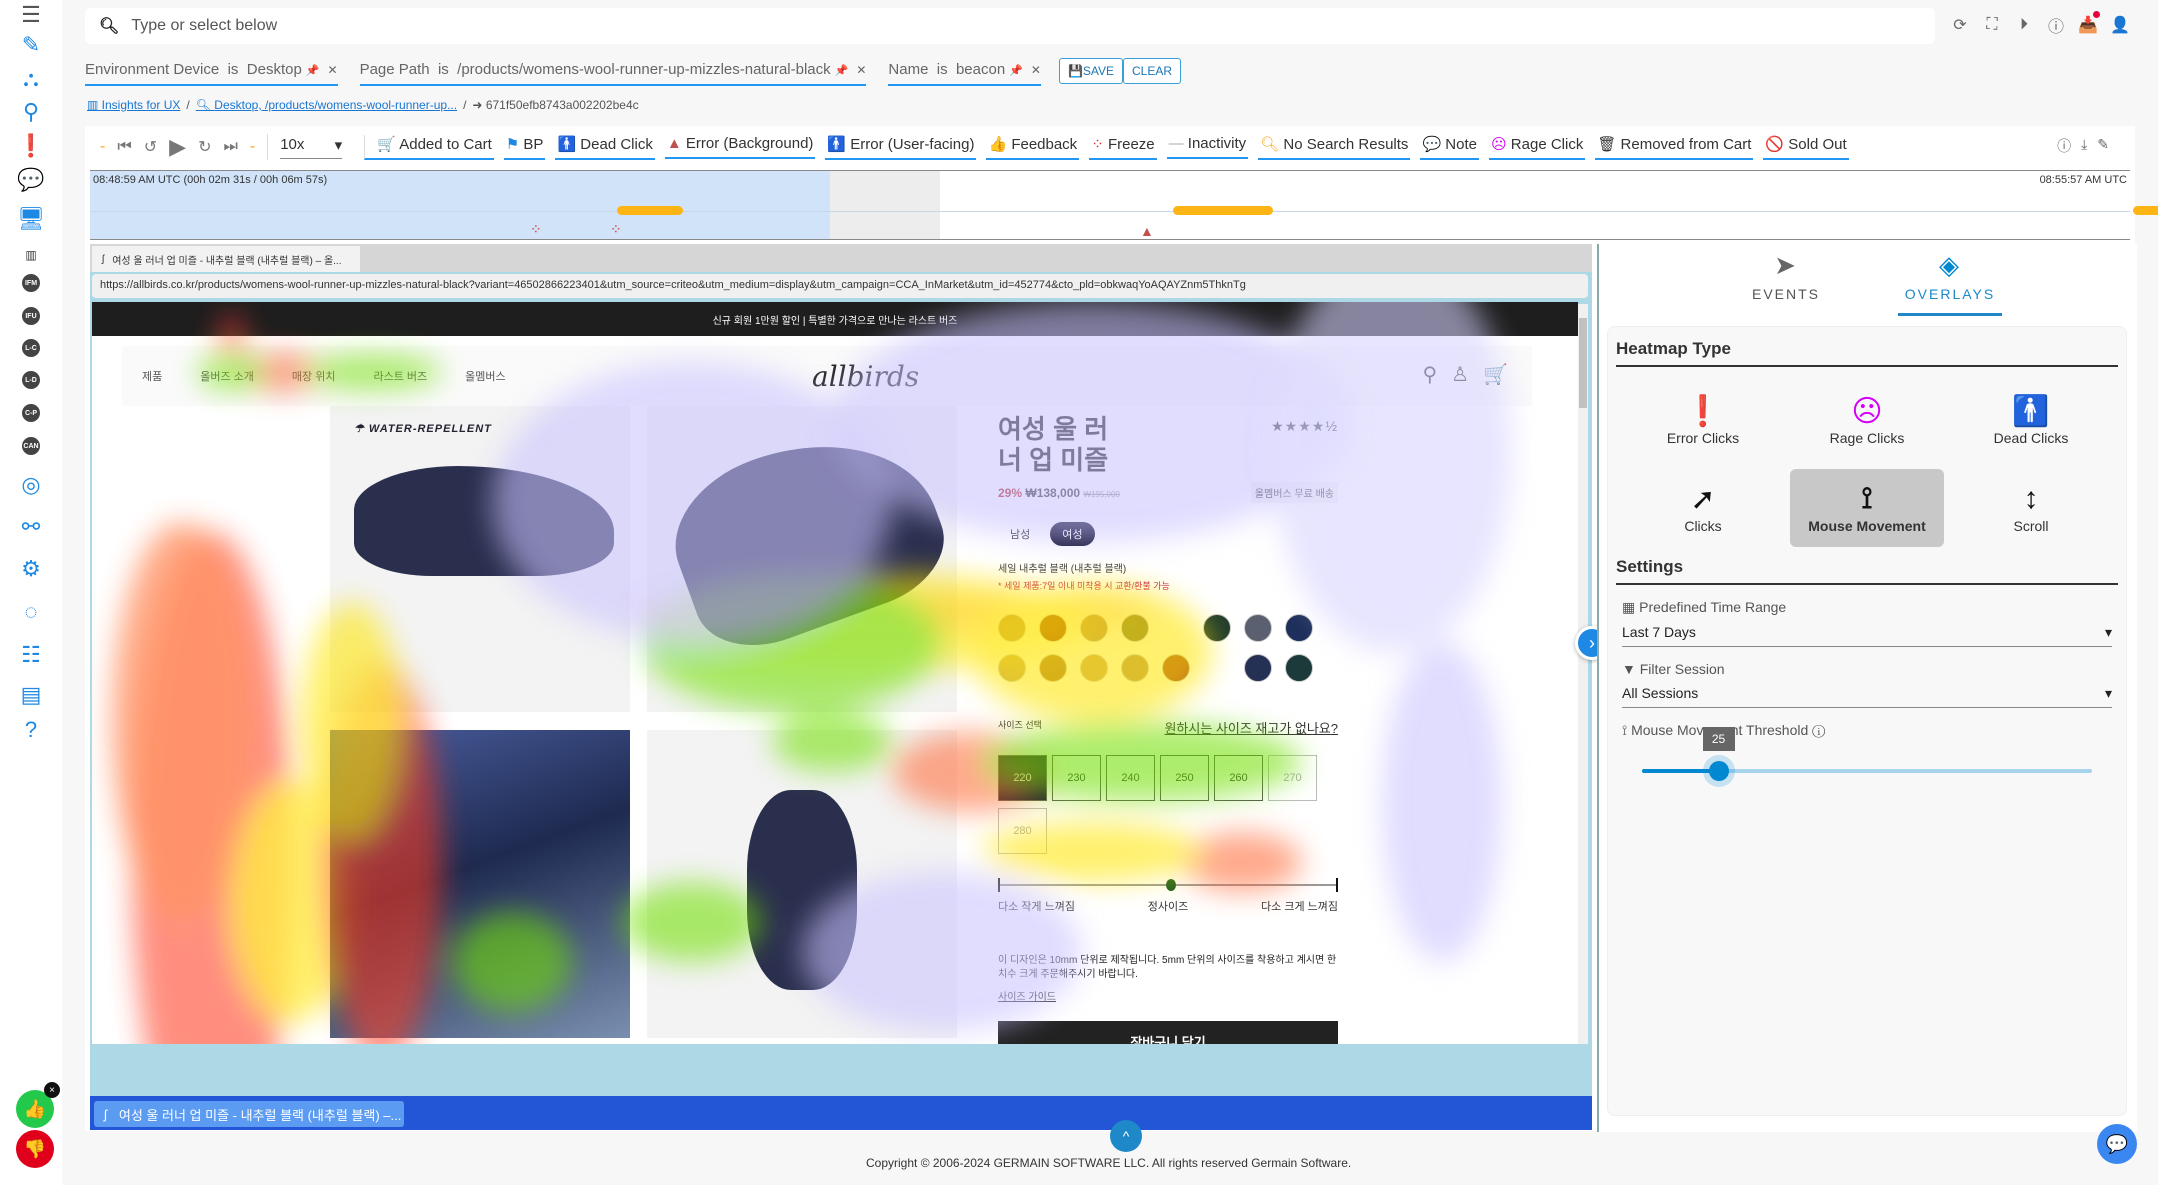 The image size is (2158, 1185). Describe the element at coordinates (2024, 25) in the screenshot. I see `play-circle-icon: ⏵` at that location.